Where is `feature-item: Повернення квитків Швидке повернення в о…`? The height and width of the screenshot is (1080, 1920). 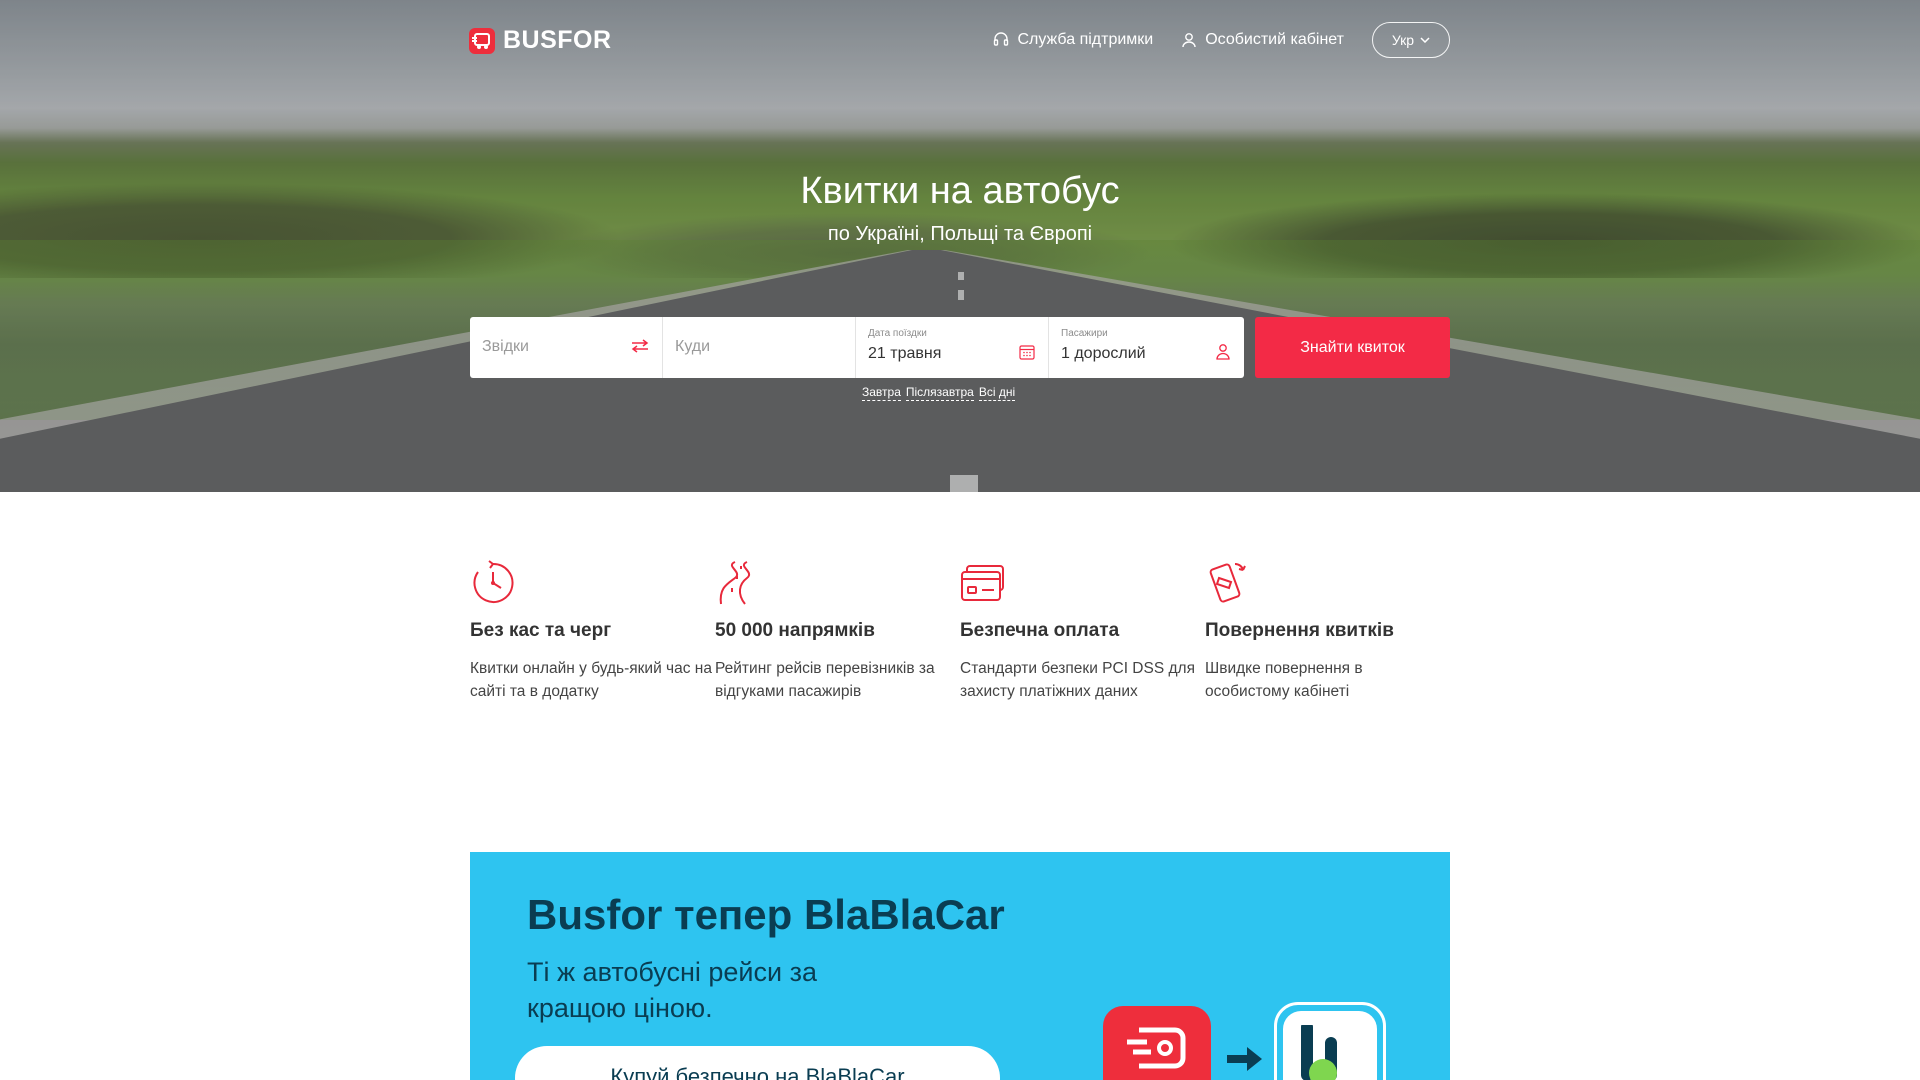 feature-item: Повернення квитків Швидке повернення в о… is located at coordinates (1327, 631).